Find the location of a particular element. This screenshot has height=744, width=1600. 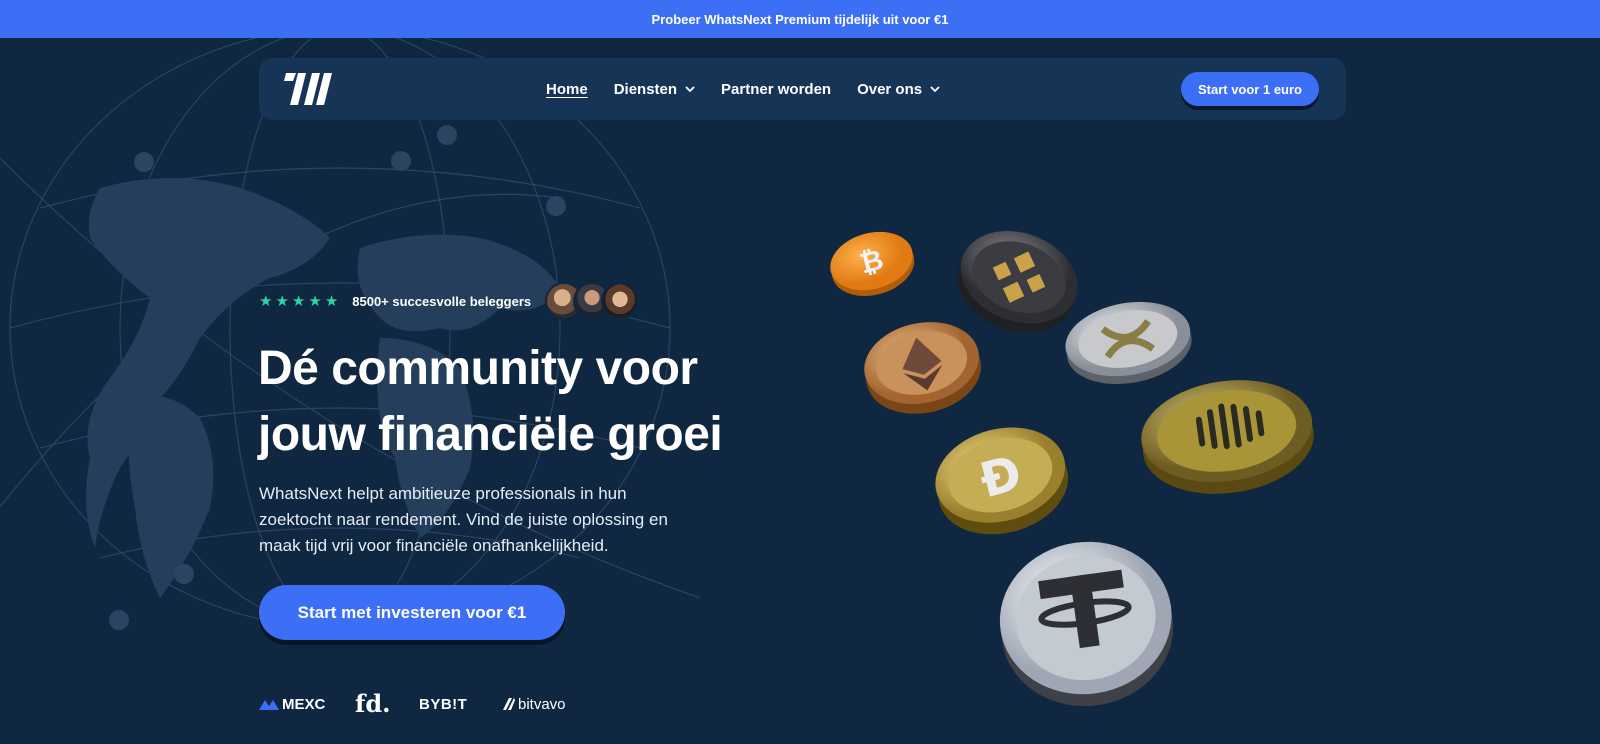

nav-item-home: Home is located at coordinates (567, 89).